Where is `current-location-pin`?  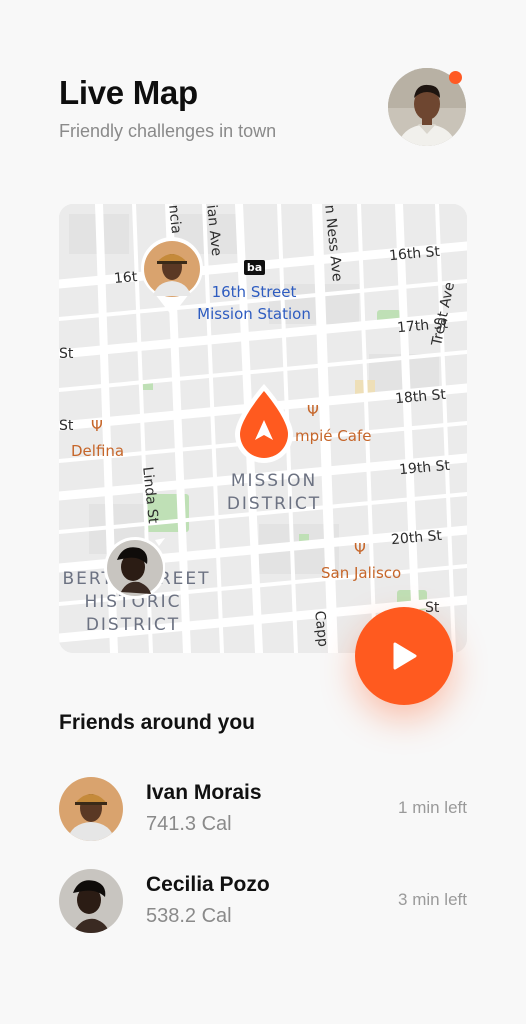 current-location-pin is located at coordinates (264, 426).